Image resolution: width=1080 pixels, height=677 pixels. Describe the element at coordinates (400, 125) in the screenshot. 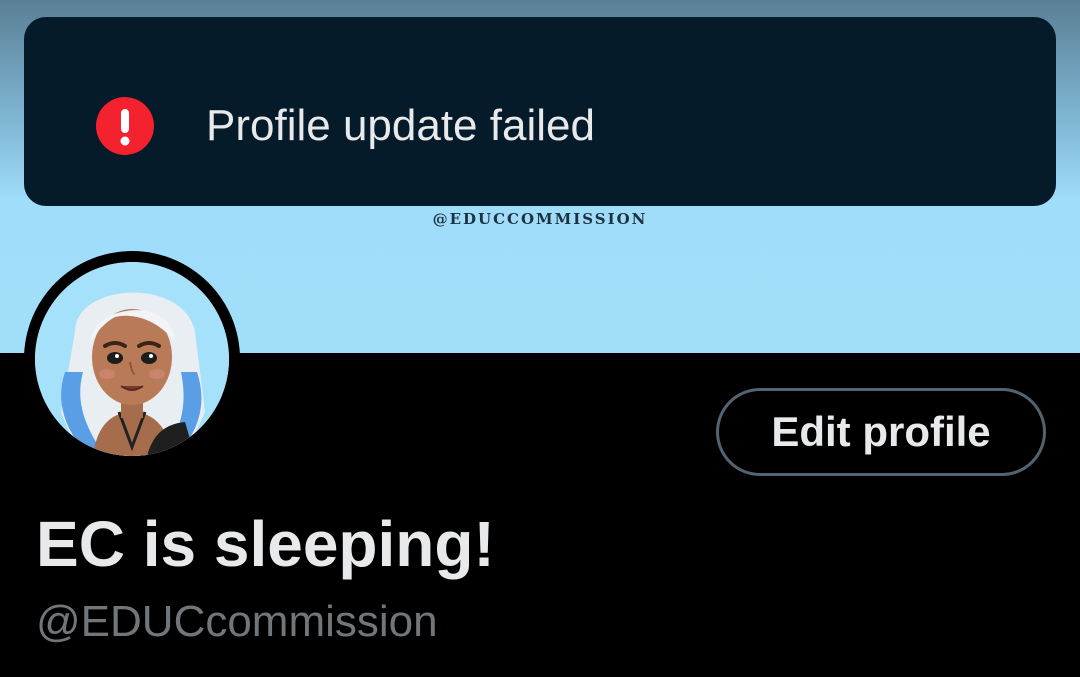

I see `toast-message: Profile update failed` at that location.